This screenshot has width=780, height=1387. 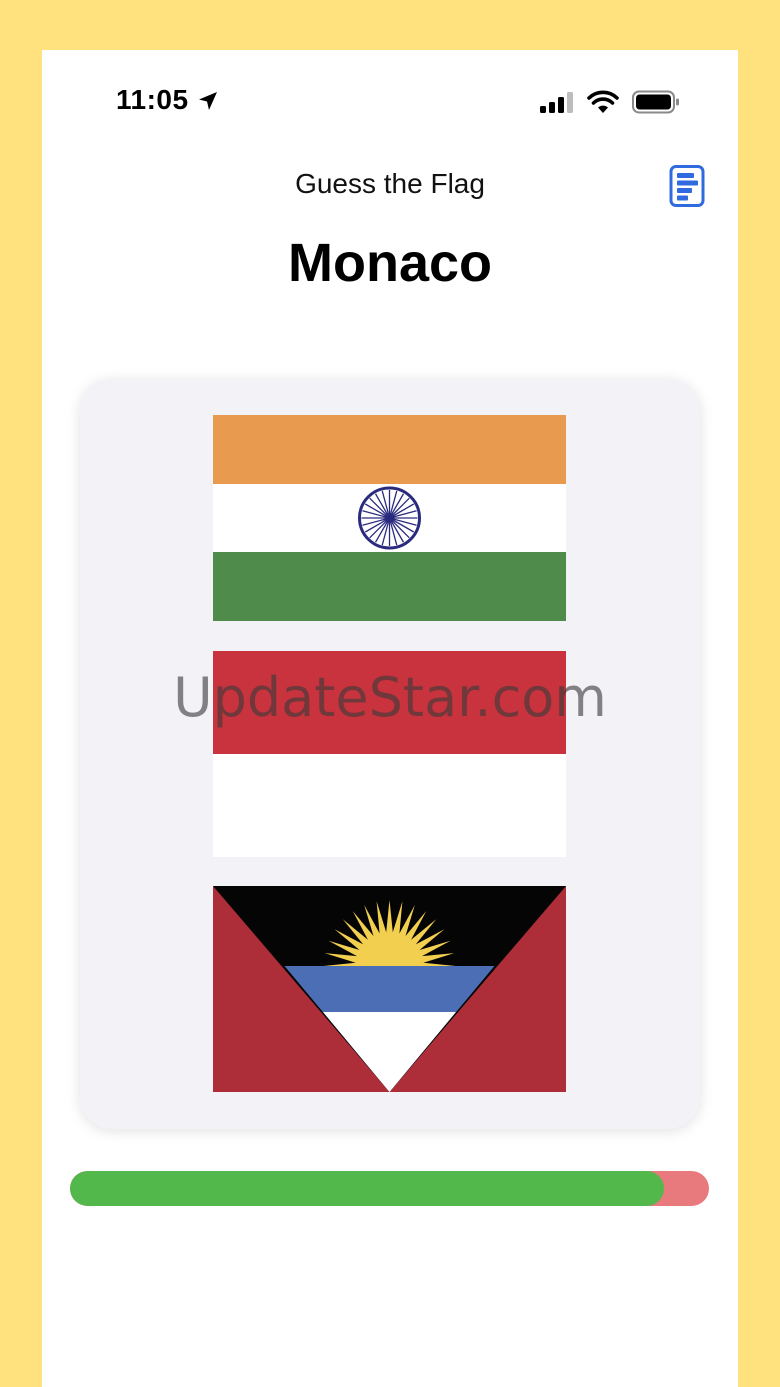 I want to click on antigua-flag-image, so click(x=389, y=989).